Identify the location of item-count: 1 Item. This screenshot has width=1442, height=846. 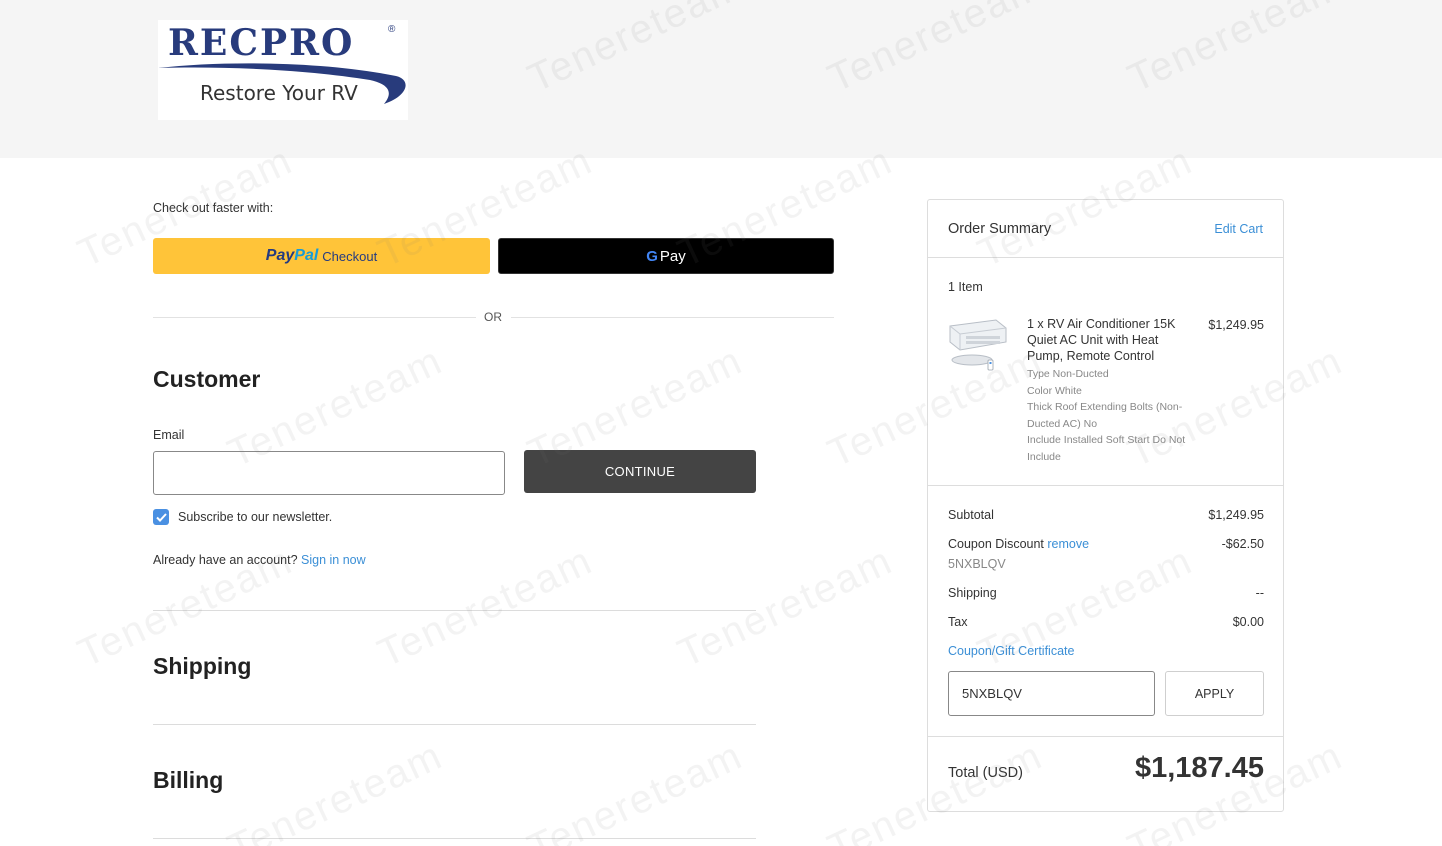
(965, 287).